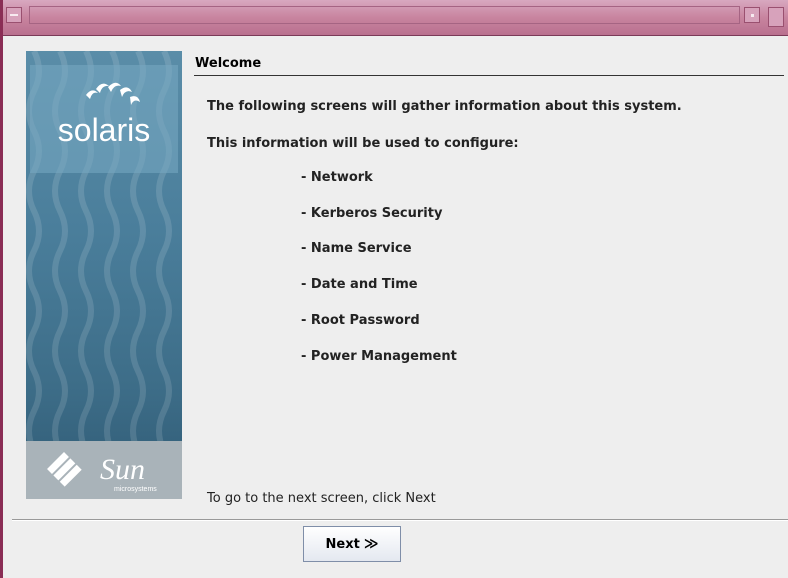  What do you see at coordinates (489, 75) in the screenshot?
I see `title-divider` at bounding box center [489, 75].